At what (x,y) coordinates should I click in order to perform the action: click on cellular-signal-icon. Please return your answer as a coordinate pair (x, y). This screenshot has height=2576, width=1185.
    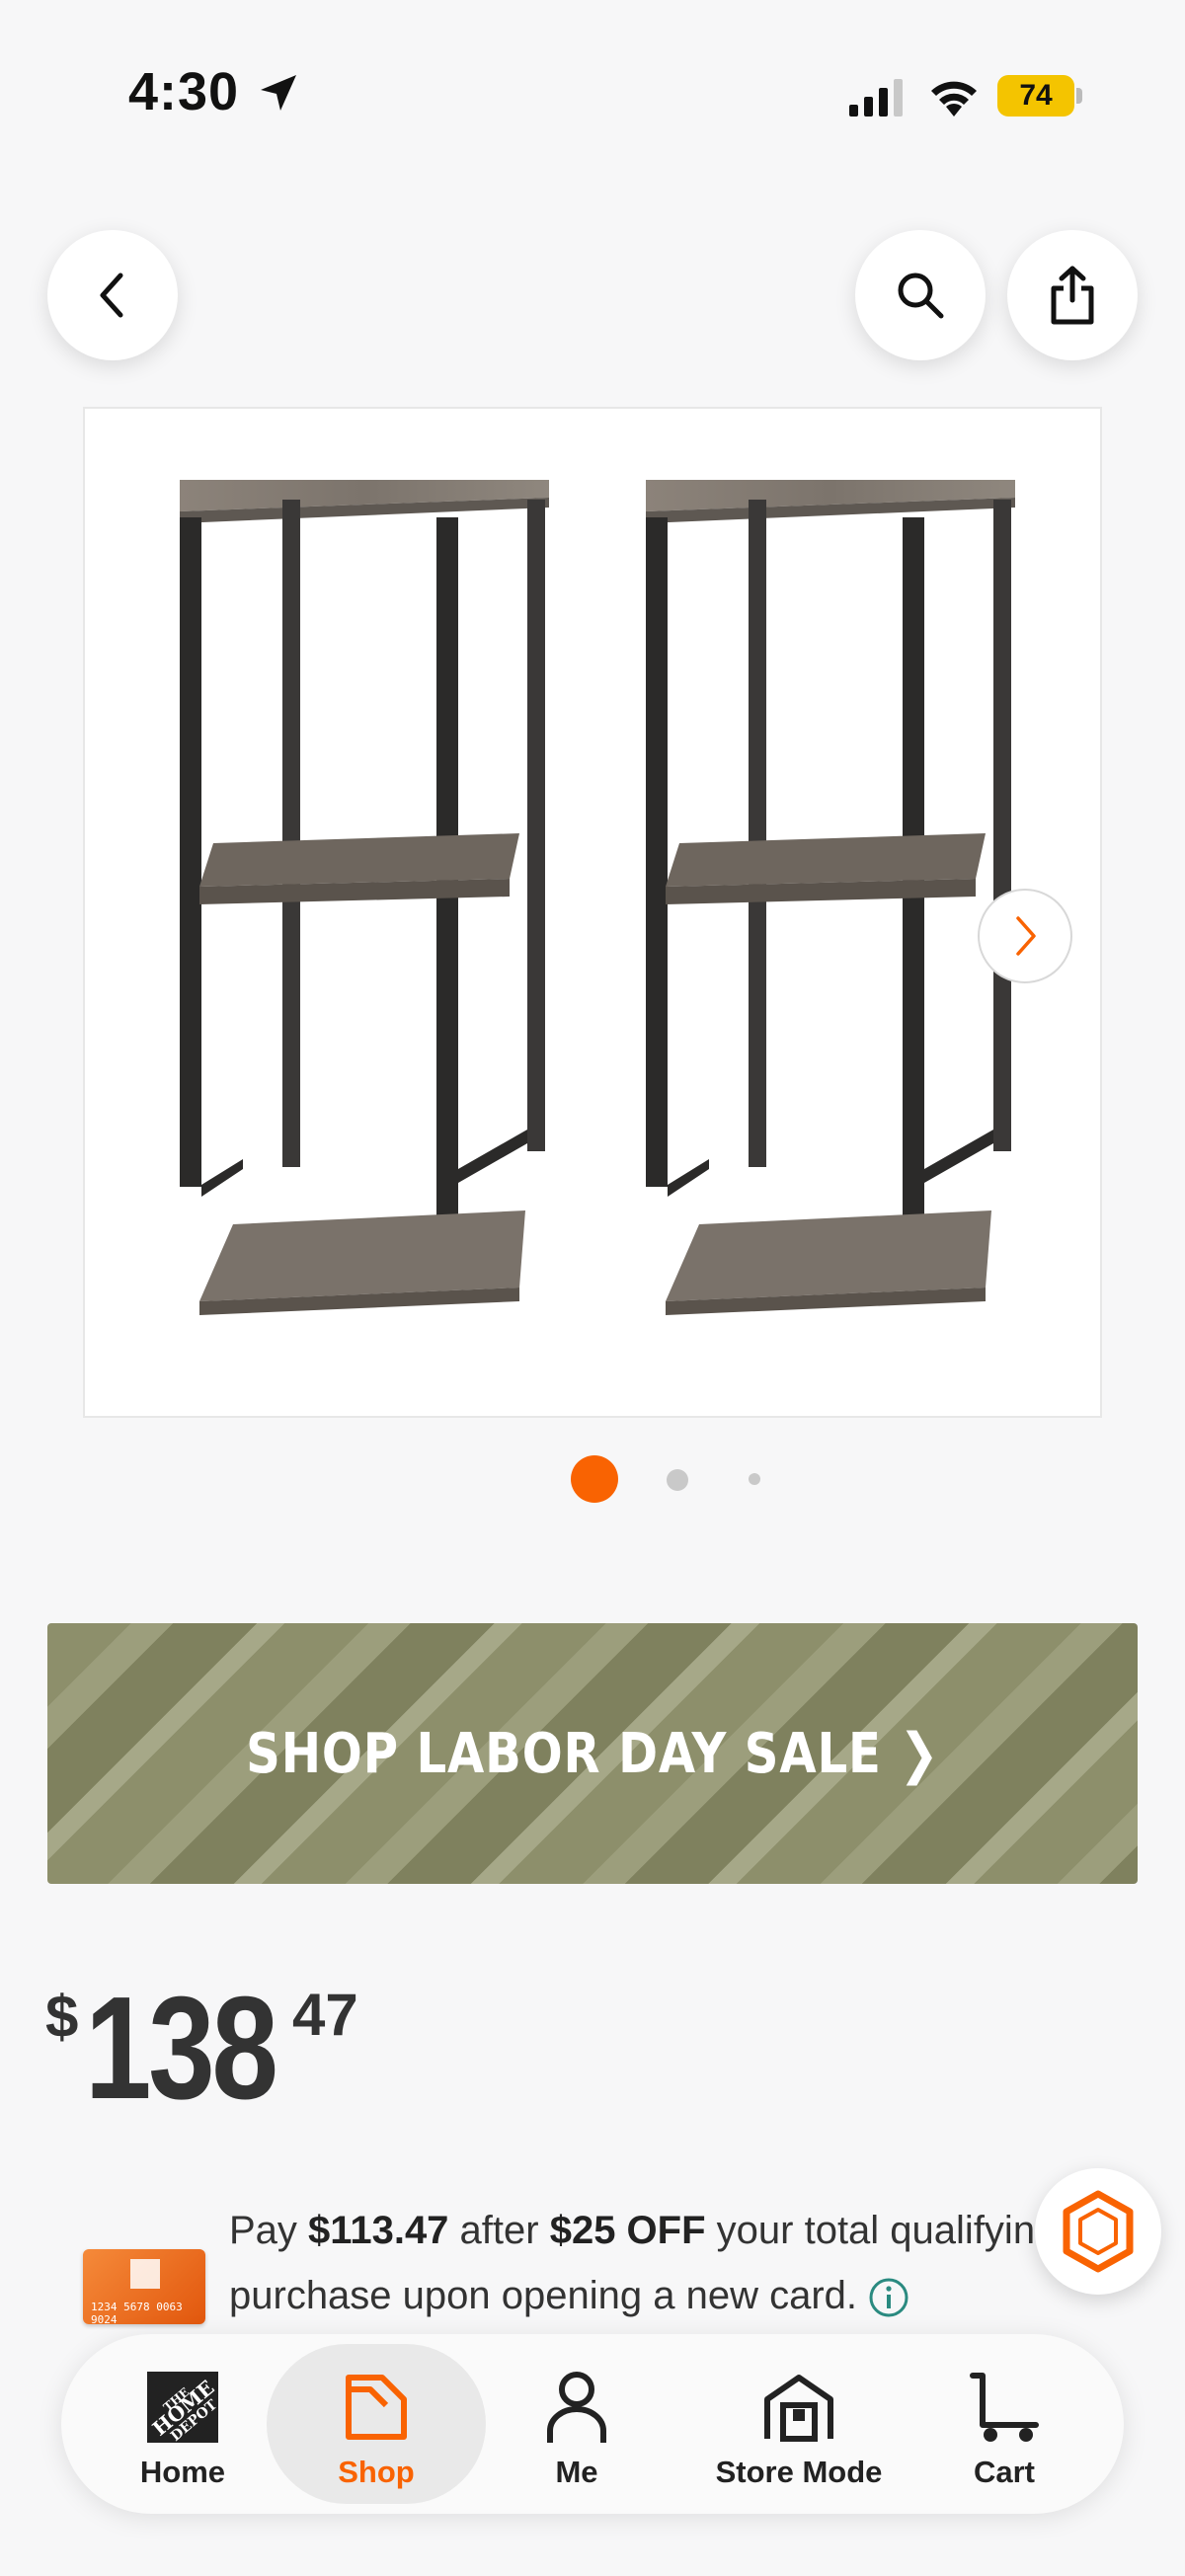
    Looking at the image, I should click on (876, 98).